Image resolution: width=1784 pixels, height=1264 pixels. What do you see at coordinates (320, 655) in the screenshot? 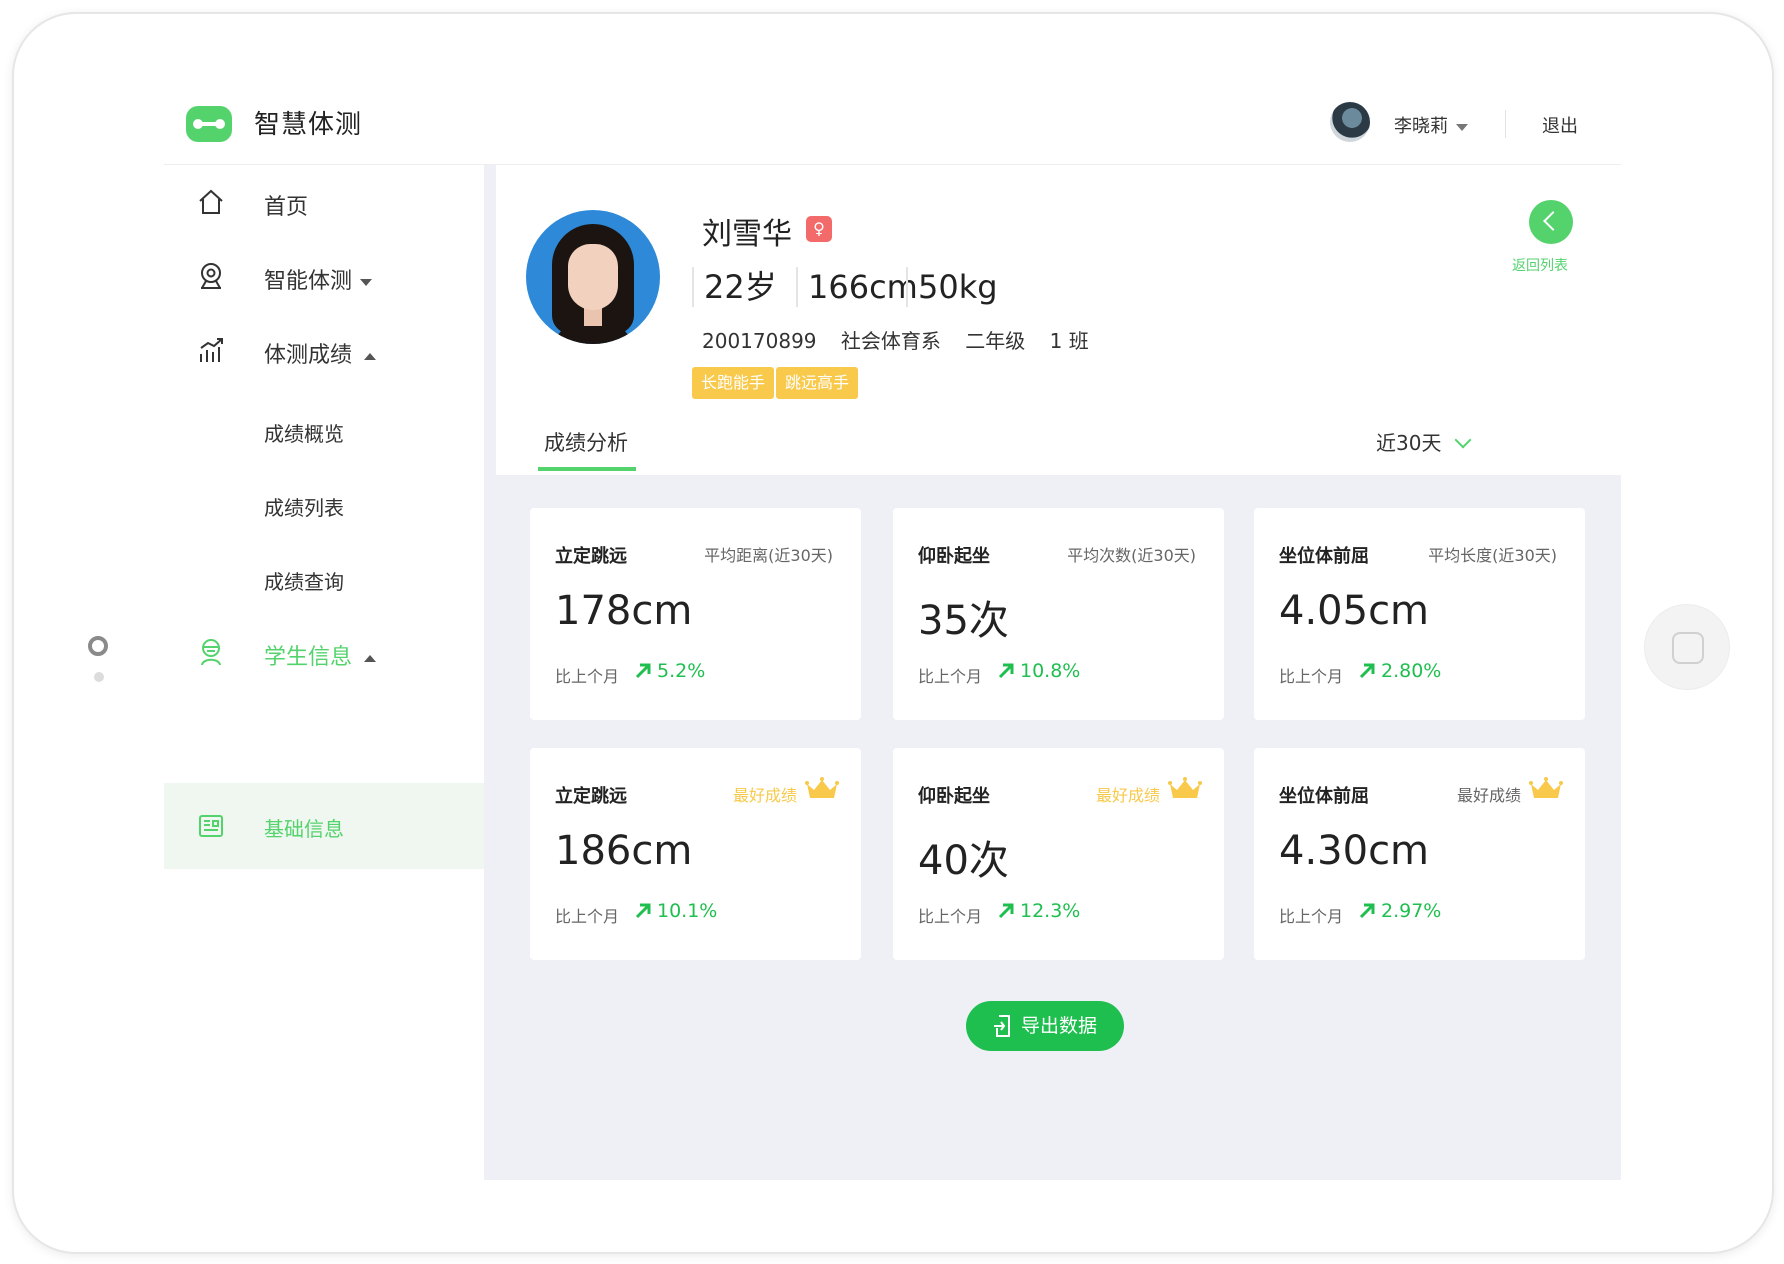
I see `sidebar-item-label: 学生信息` at bounding box center [320, 655].